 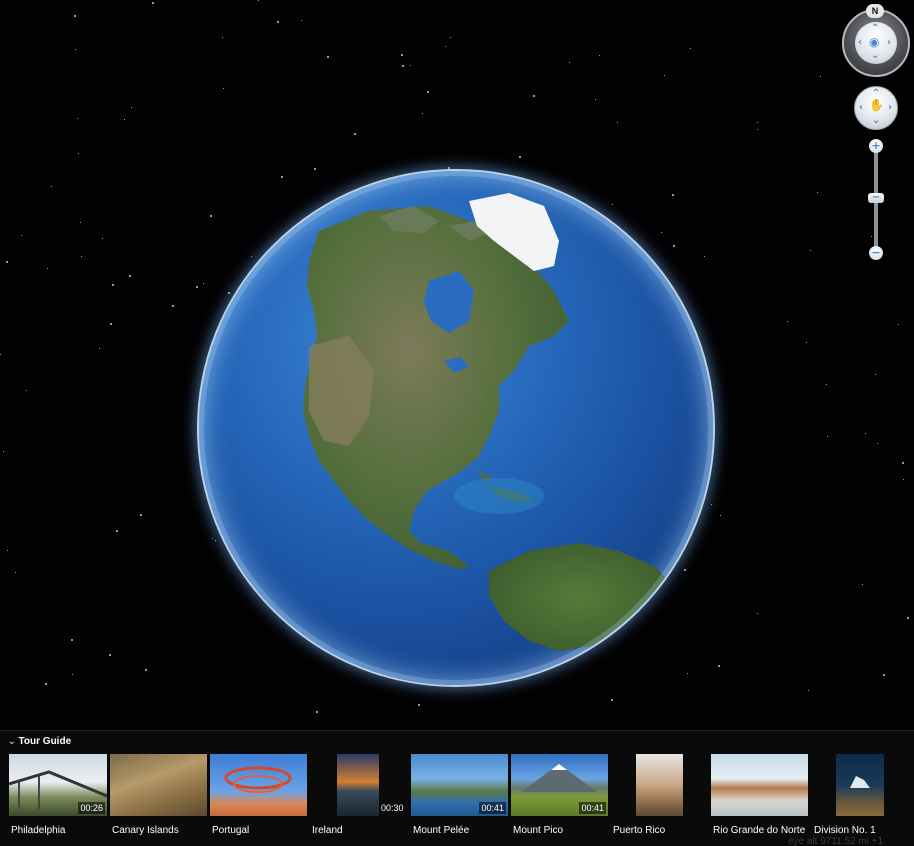 I want to click on tour-label: Mount Pico, so click(x=538, y=830).